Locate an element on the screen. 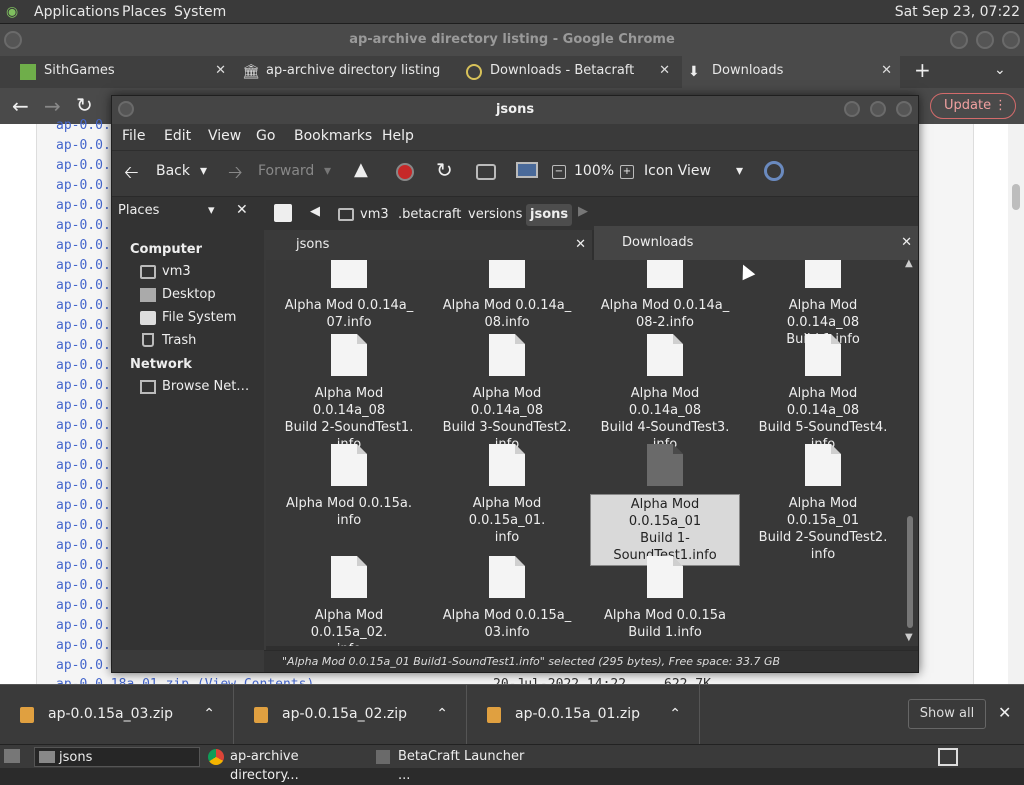 The width and height of the screenshot is (1024, 785). page-scrollbar is located at coordinates (1016, 404).